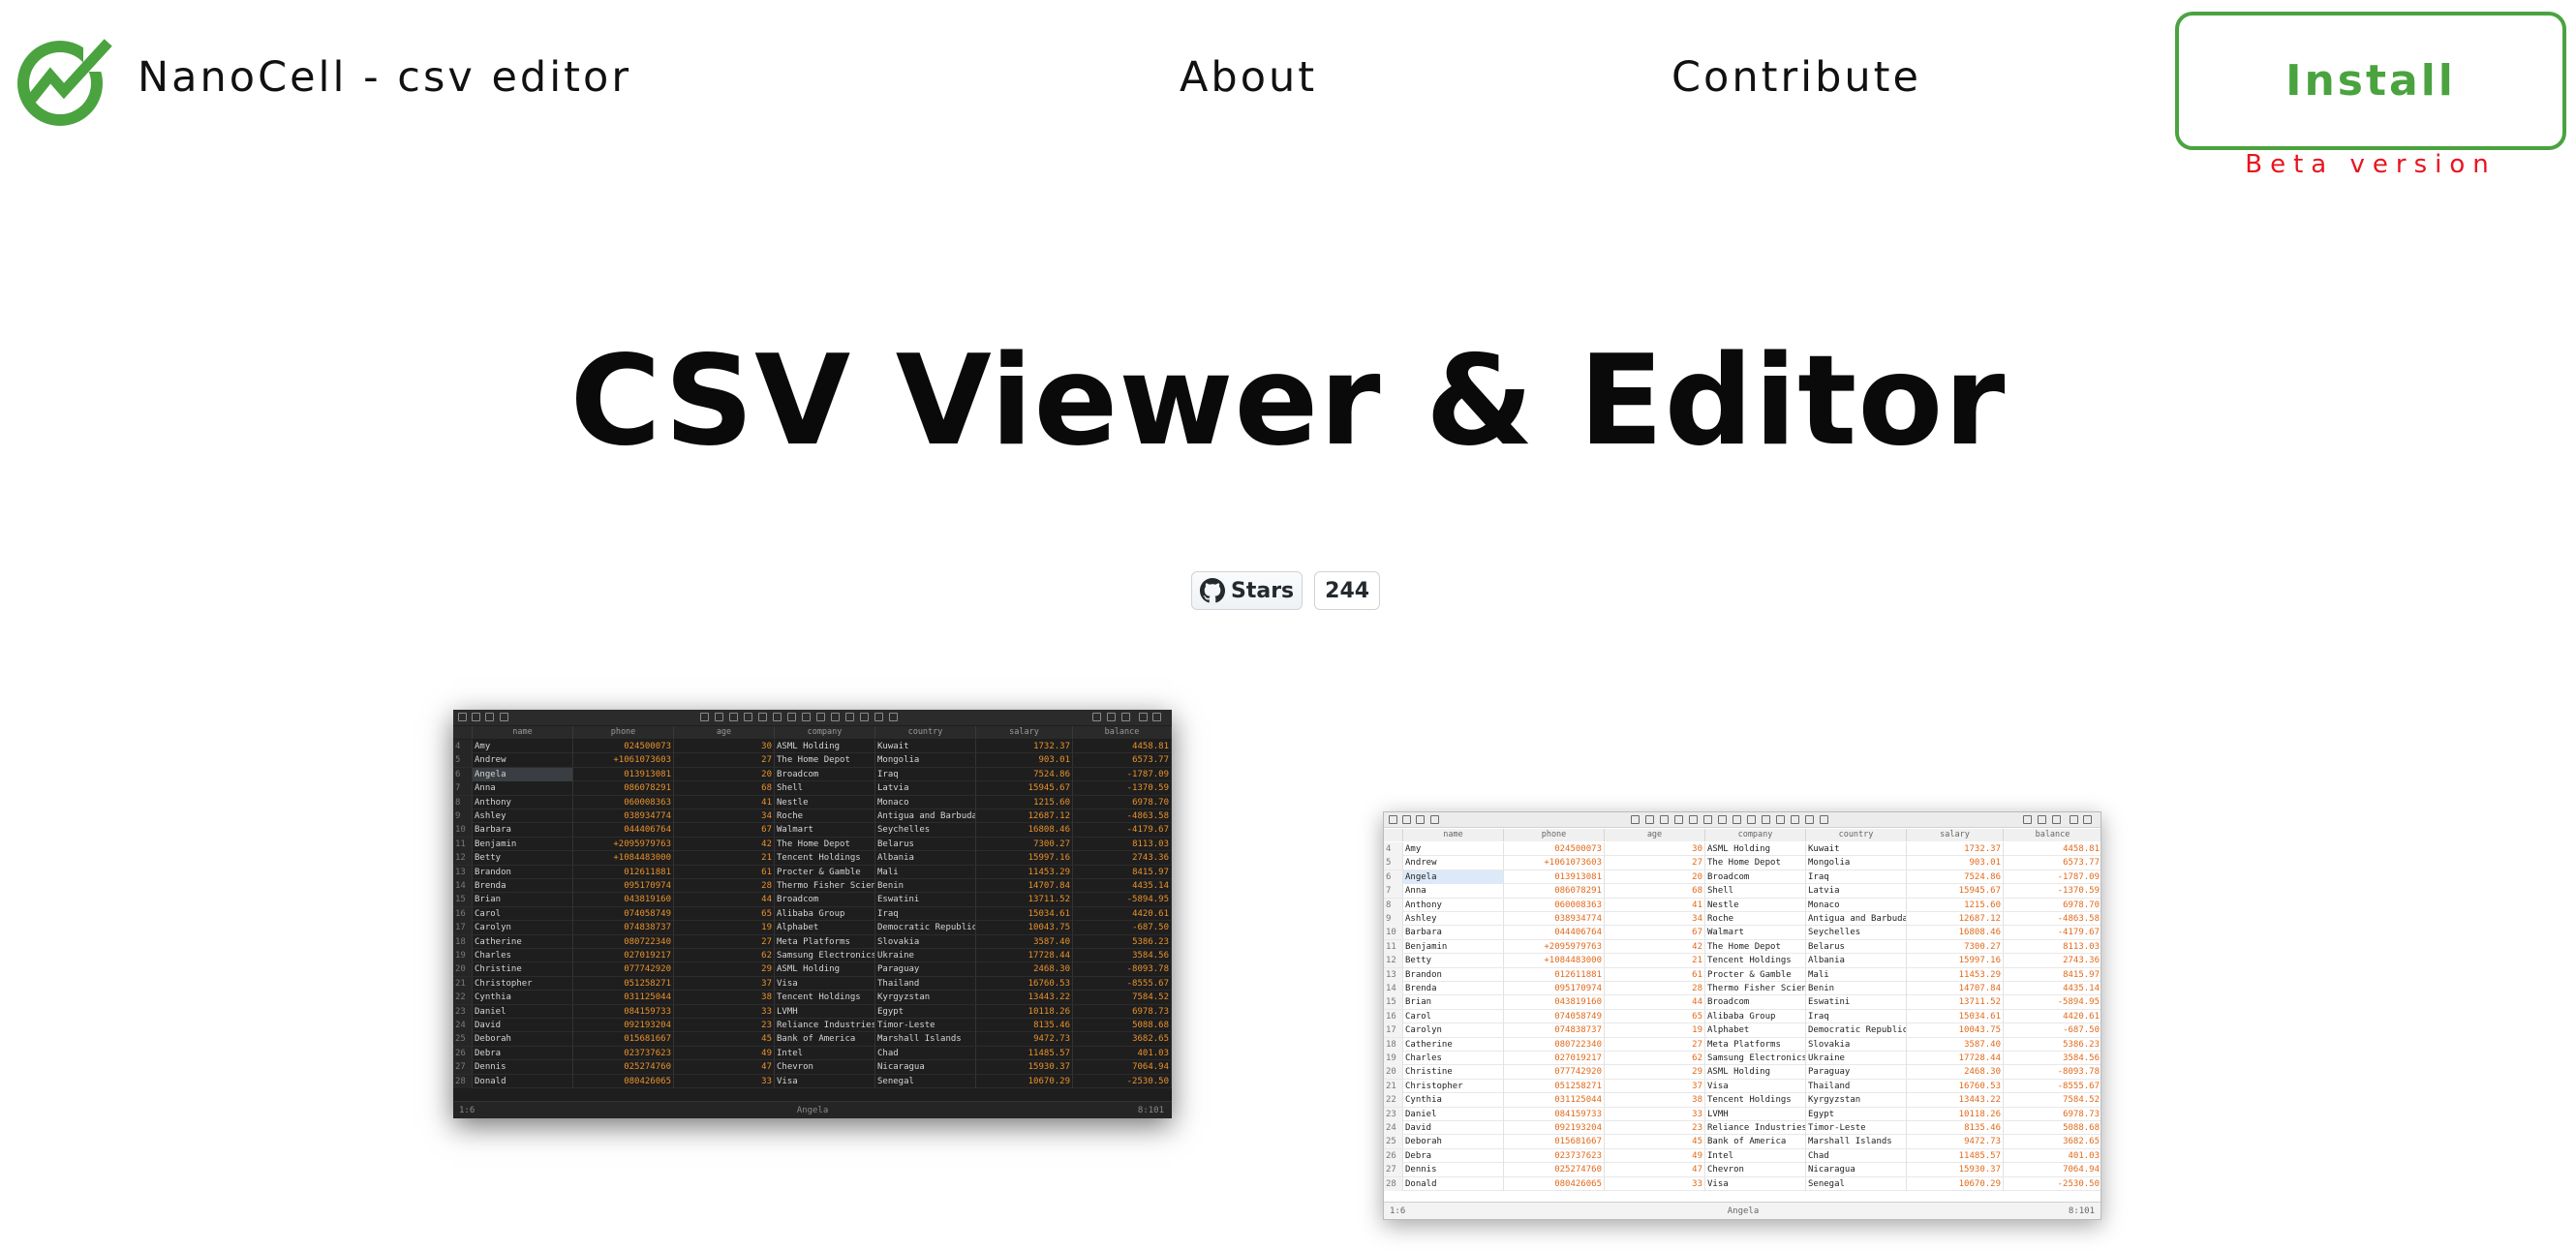 The width and height of the screenshot is (2576, 1251). I want to click on table-cell: 62, so click(1655, 1058).